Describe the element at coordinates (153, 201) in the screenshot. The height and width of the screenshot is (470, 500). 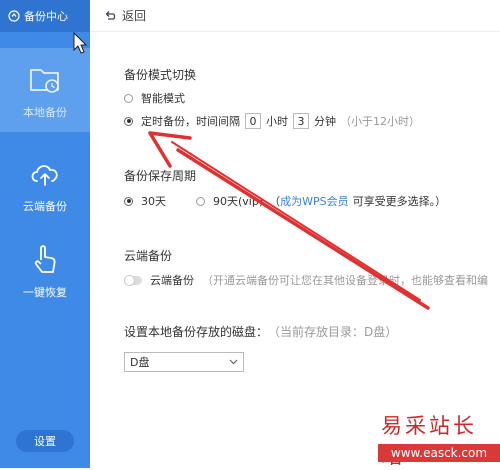
I see `retention-30-label: 30天` at that location.